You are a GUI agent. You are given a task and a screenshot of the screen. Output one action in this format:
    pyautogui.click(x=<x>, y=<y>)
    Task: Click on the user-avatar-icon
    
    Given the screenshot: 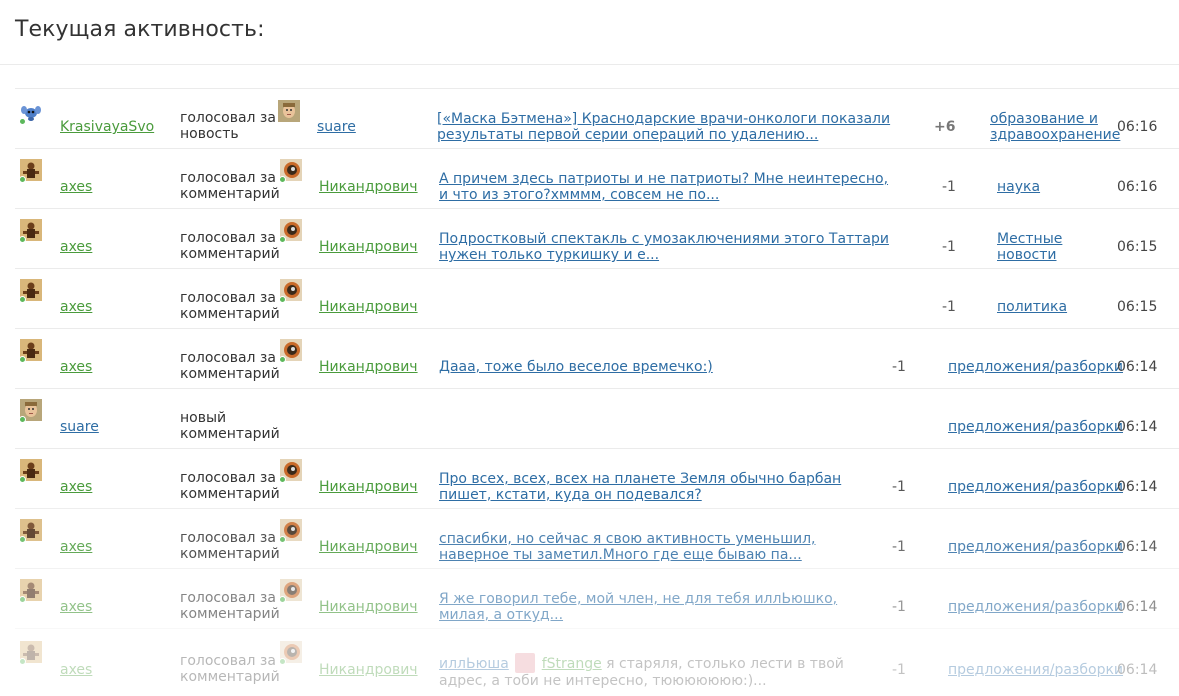 What is the action you would take?
    pyautogui.click(x=525, y=663)
    